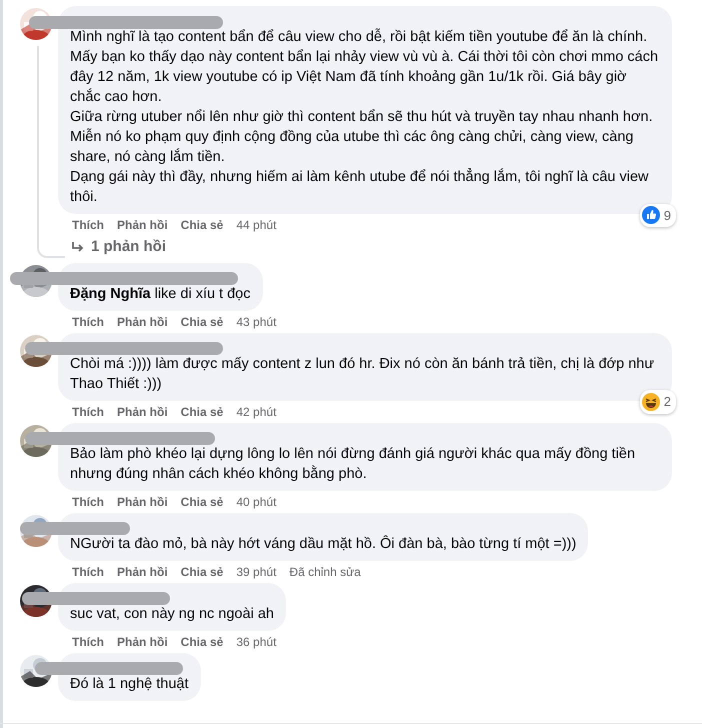 The width and height of the screenshot is (702, 728). Describe the element at coordinates (256, 502) in the screenshot. I see `timestamp: 40 phút` at that location.